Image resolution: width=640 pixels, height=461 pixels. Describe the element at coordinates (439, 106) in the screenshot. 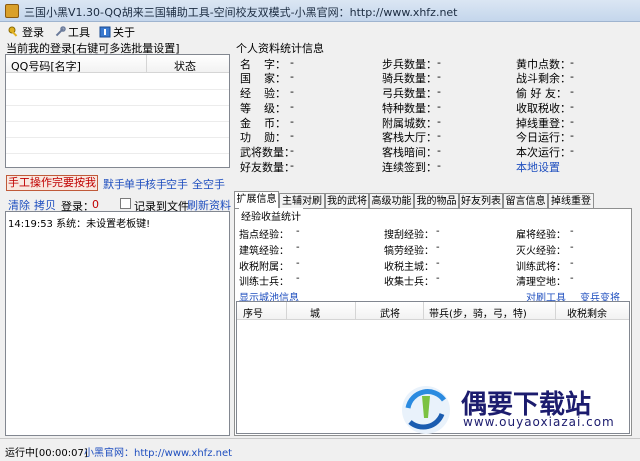

I see `stat-special-value: -` at that location.